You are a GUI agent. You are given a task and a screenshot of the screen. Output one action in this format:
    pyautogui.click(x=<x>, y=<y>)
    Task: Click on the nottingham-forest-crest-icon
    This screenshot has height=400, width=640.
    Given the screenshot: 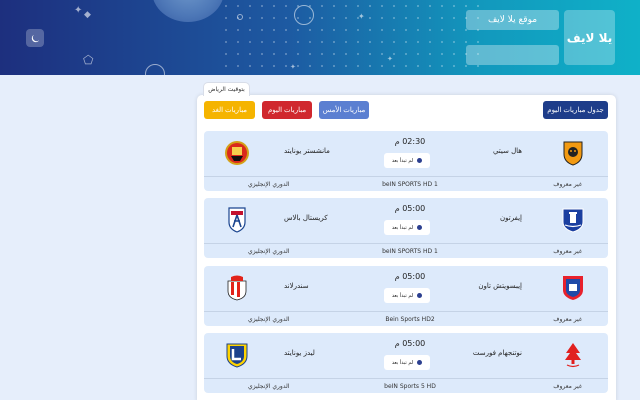 What is the action you would take?
    pyautogui.click(x=573, y=355)
    